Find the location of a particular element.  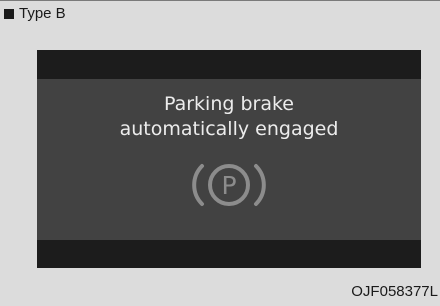

warning-message: Parking brake automatically engaged is located at coordinates (229, 117).